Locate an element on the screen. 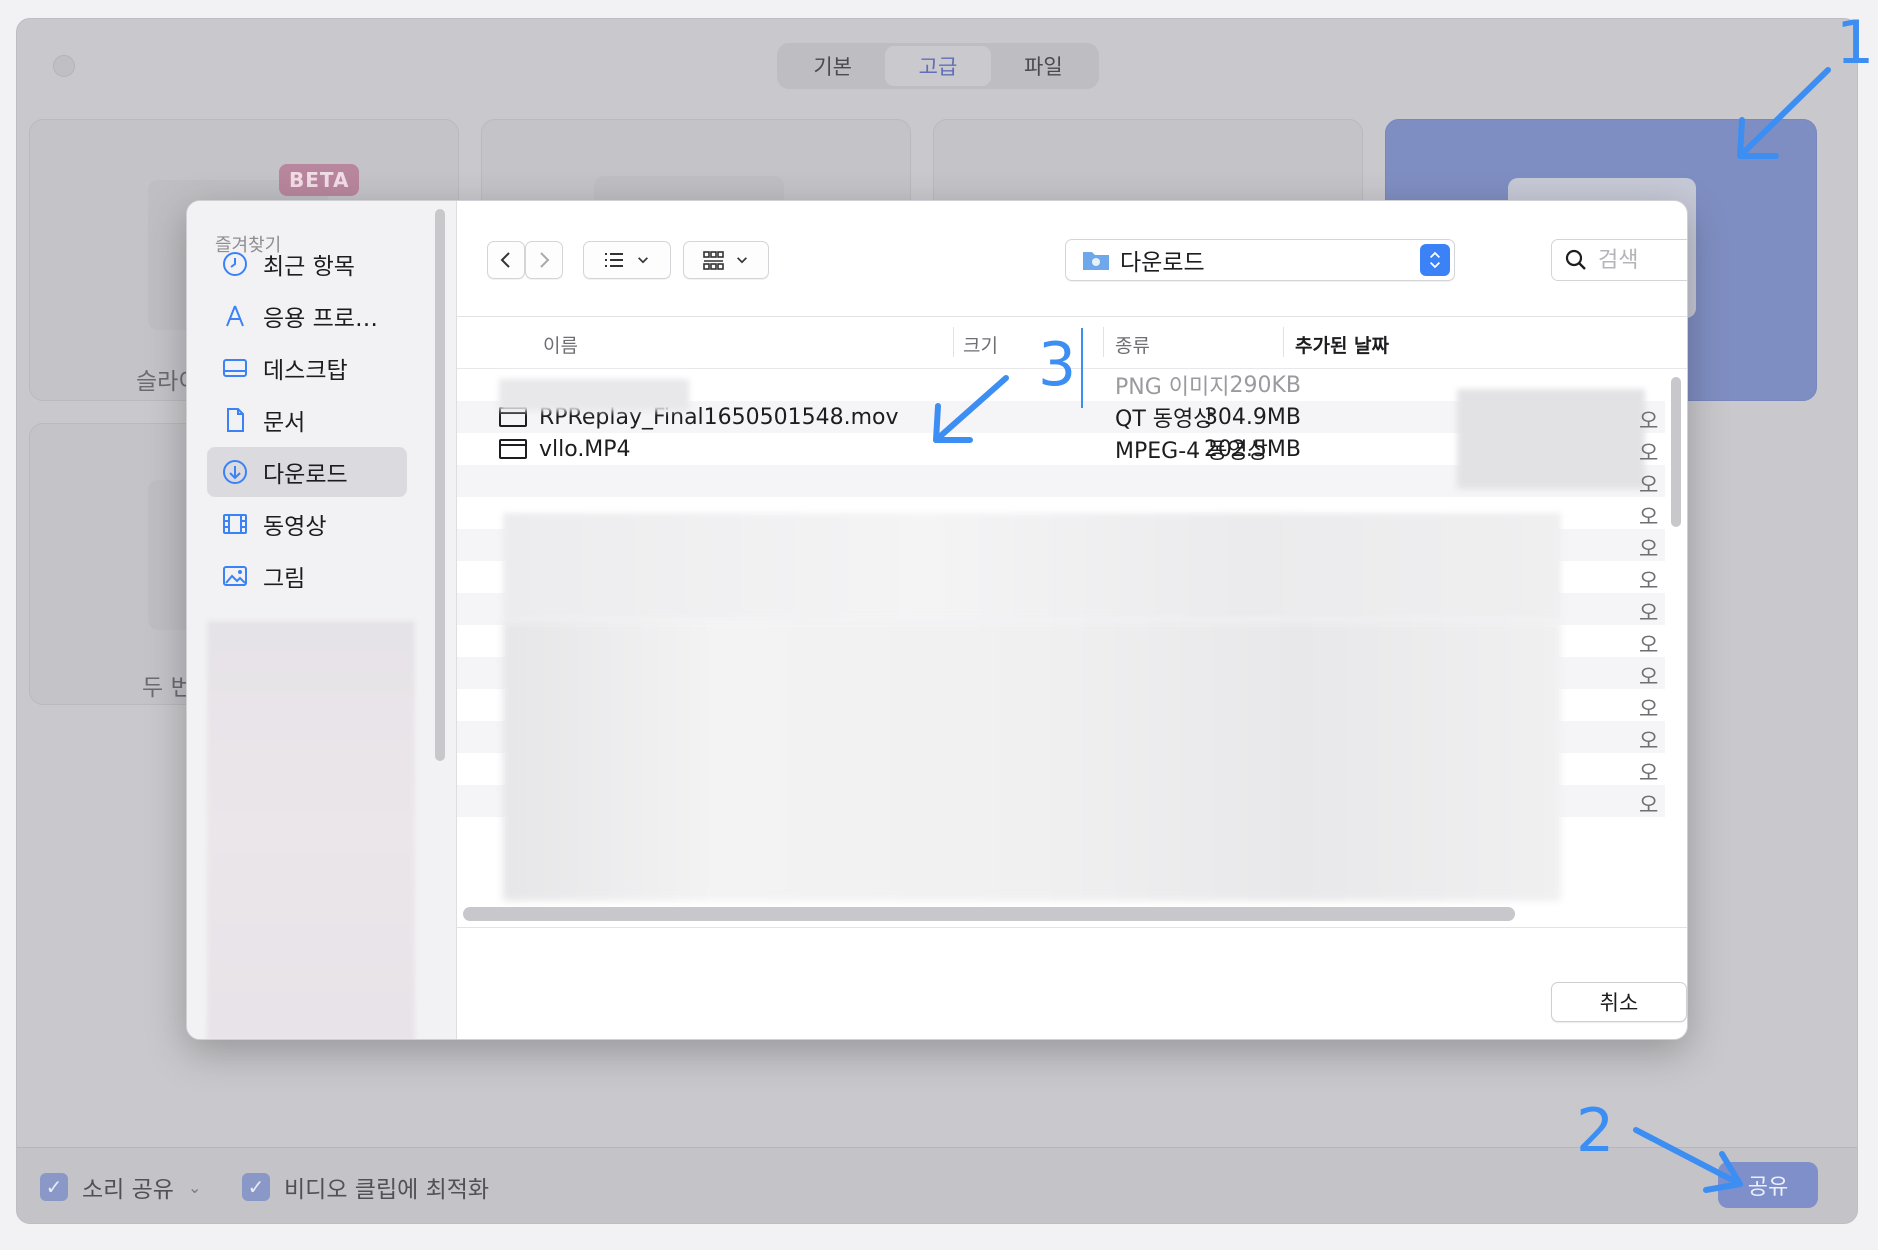 This screenshot has width=1878, height=1250. dialog-toolbar: 다운로드 is located at coordinates (1072, 259).